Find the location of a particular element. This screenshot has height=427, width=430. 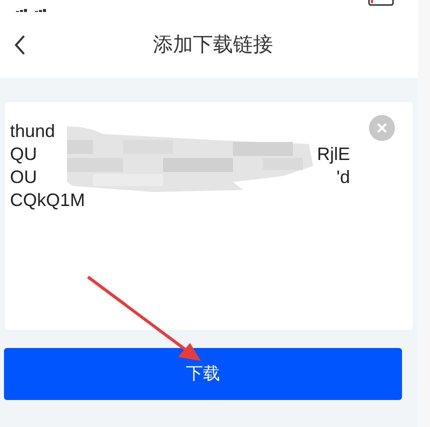

close-icon is located at coordinates (382, 128).